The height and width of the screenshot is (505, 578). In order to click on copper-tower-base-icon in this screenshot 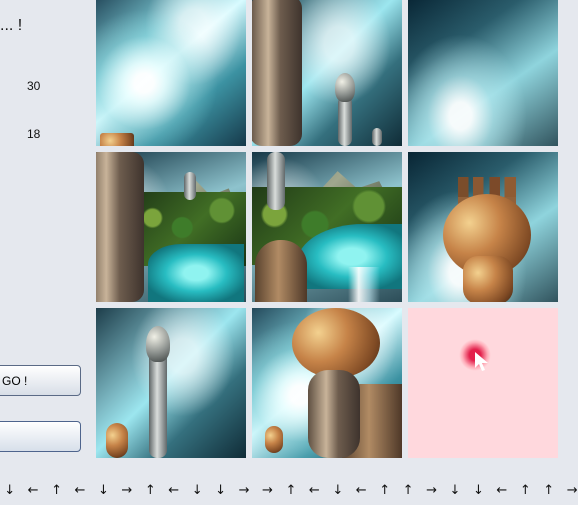, I will do `click(488, 279)`.